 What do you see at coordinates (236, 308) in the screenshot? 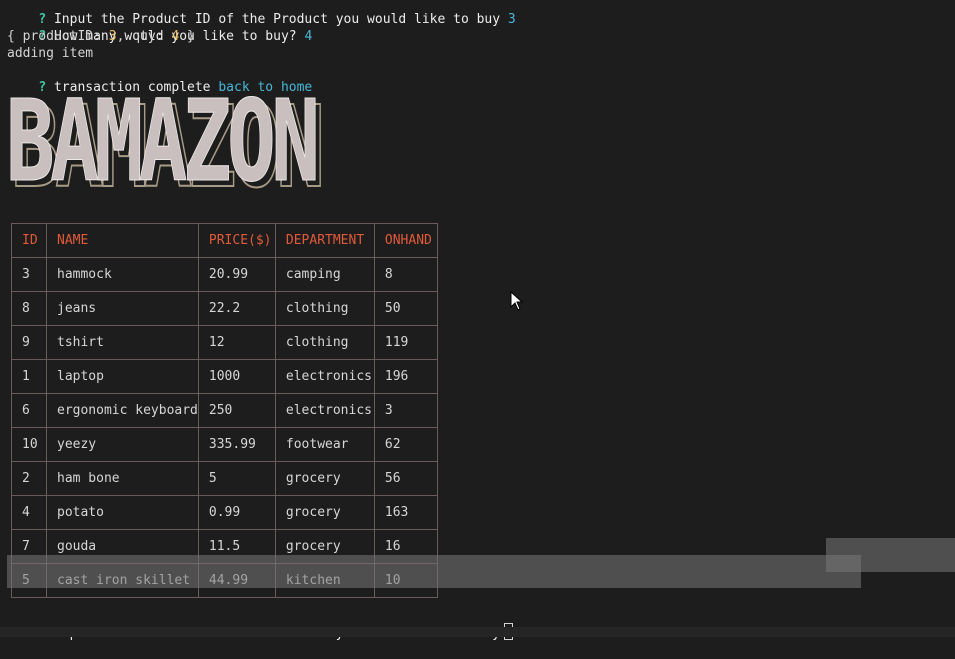
I see `cell-price: 22.2` at bounding box center [236, 308].